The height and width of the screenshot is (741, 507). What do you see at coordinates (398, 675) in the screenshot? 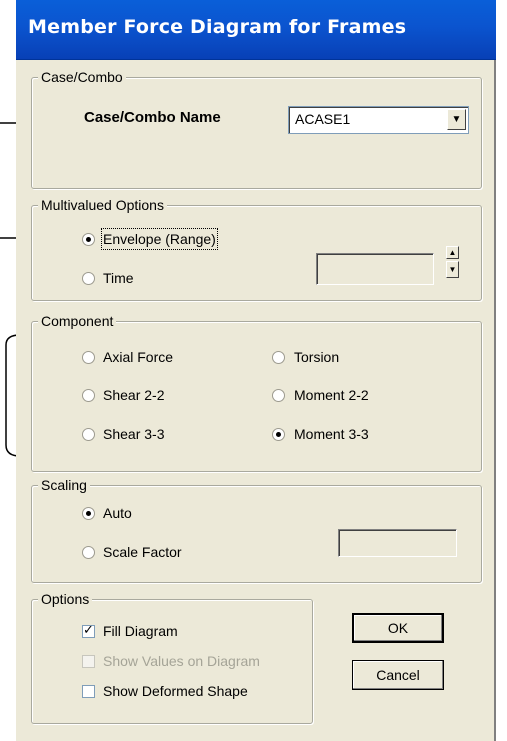
I see `cancel-button: Cancel` at bounding box center [398, 675].